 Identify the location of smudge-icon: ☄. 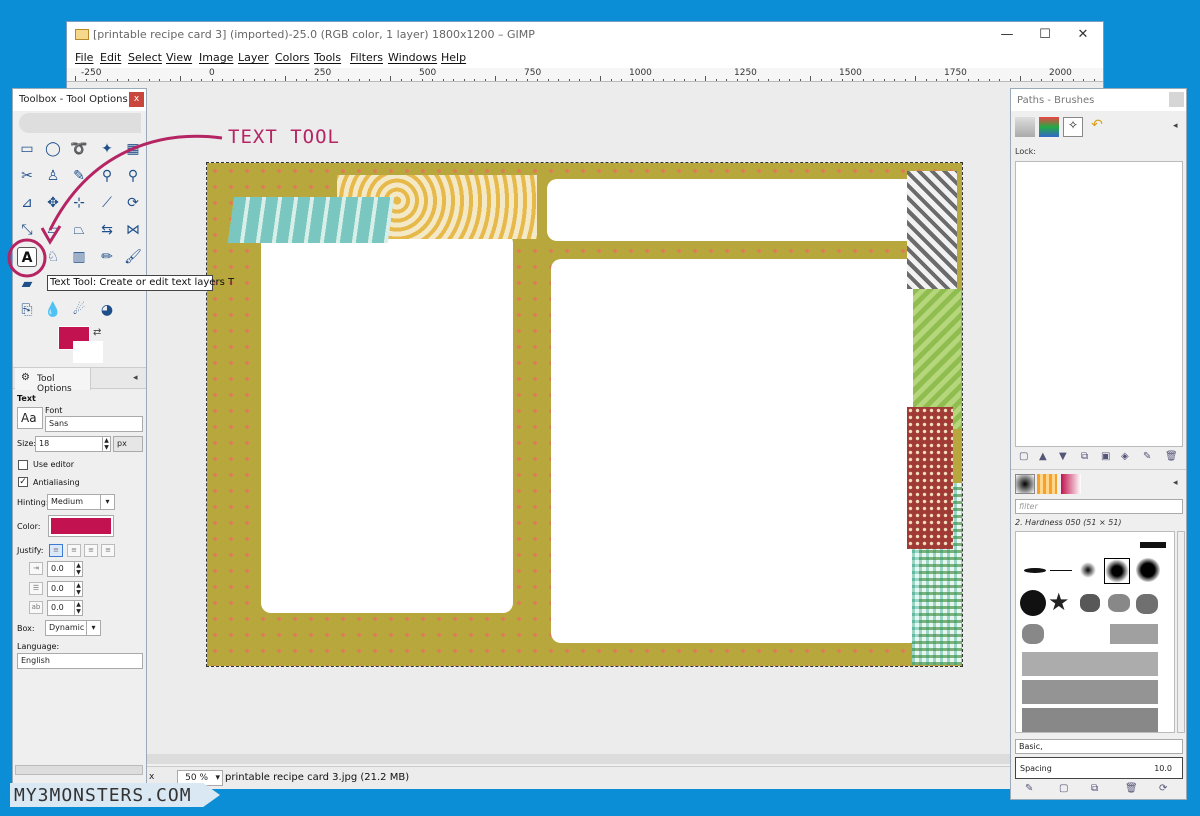
(79, 310).